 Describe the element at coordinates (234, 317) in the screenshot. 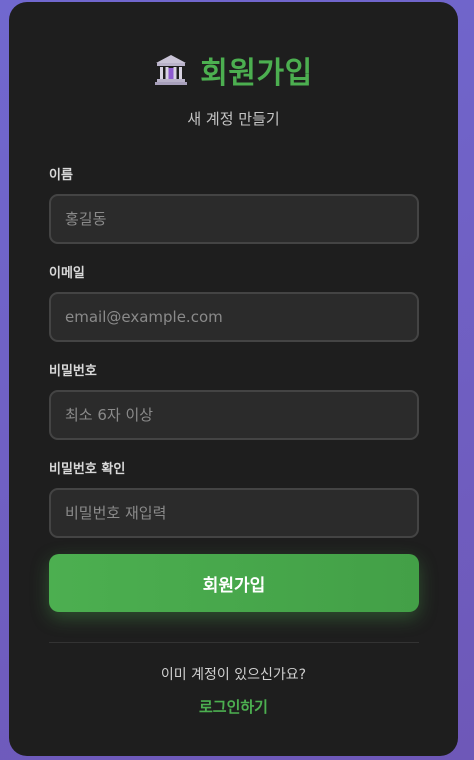

I see `email-input` at that location.